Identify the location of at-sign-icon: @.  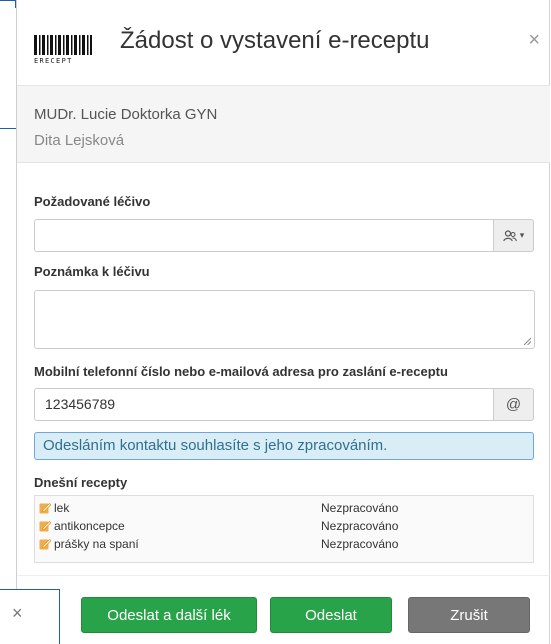
(513, 404).